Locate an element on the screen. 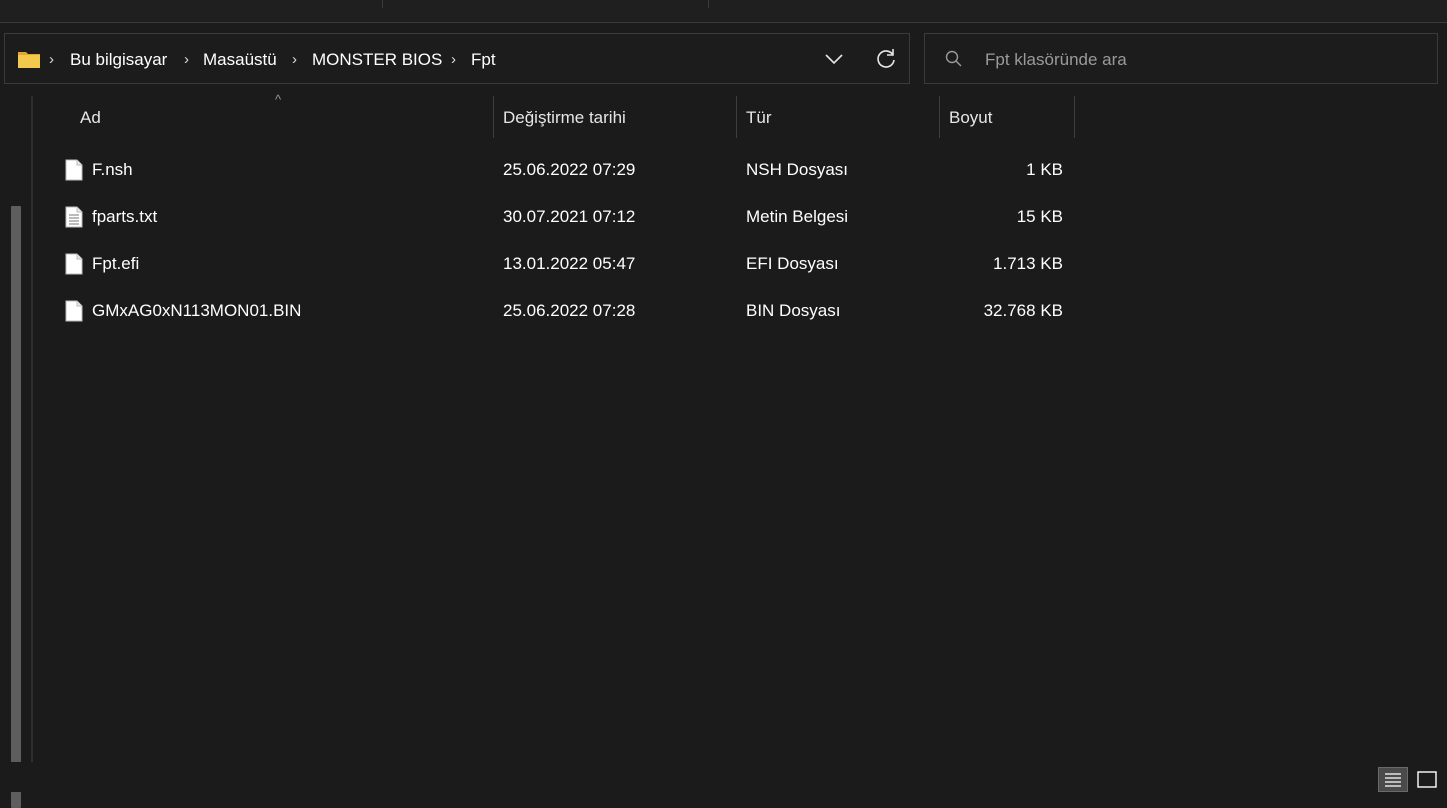 The width and height of the screenshot is (1447, 808). scrollbar-thumb is located at coordinates (16, 507).